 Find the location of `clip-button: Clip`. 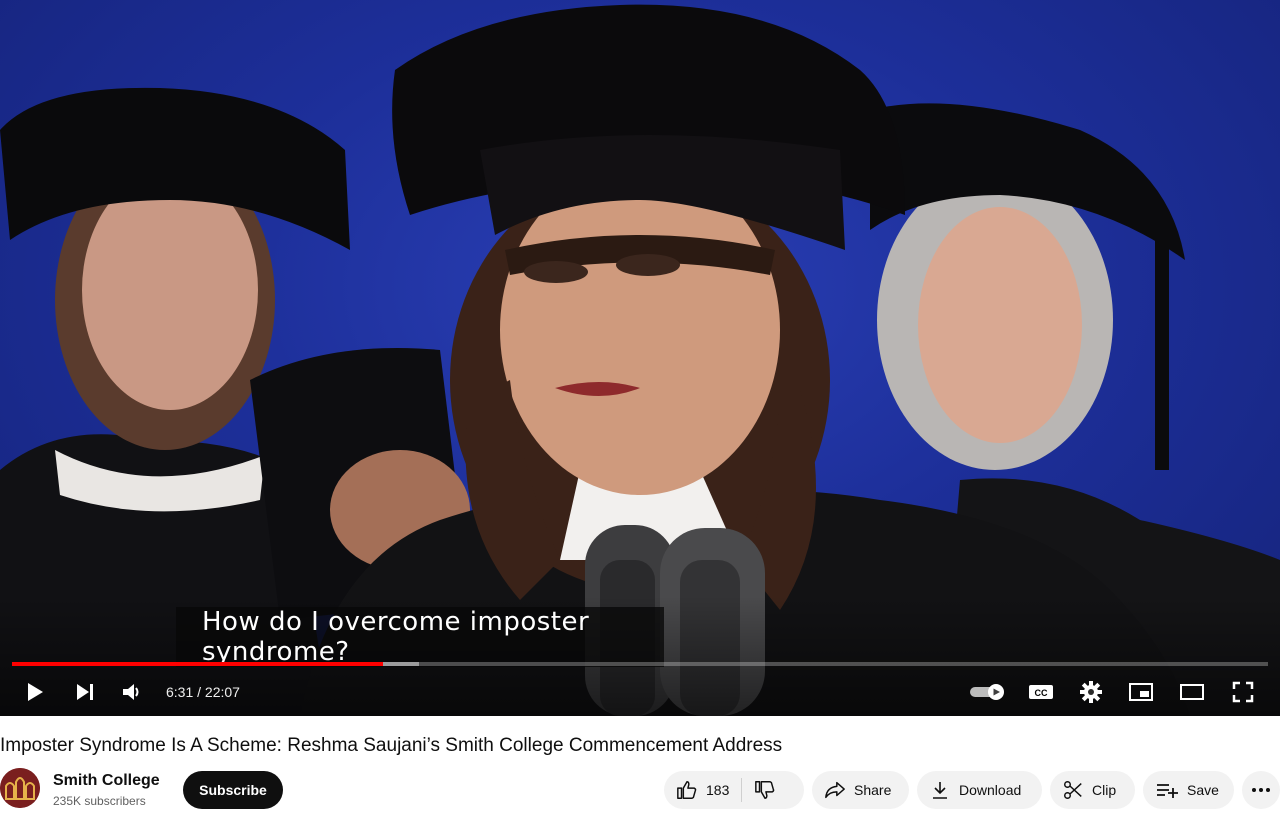

clip-button: Clip is located at coordinates (1092, 790).